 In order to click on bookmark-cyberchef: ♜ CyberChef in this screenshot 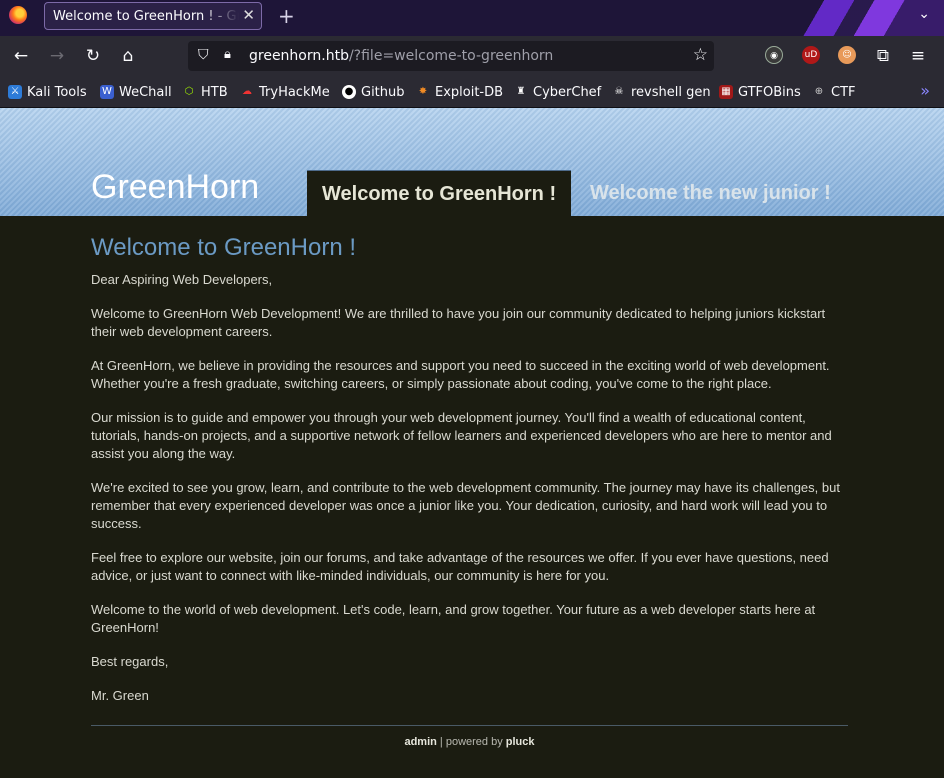, I will do `click(558, 92)`.